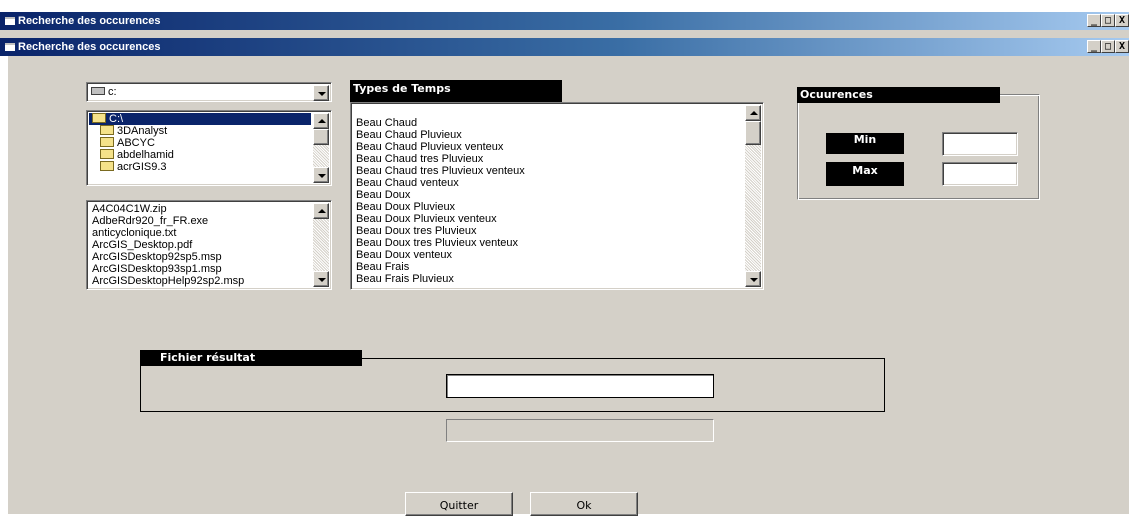 This screenshot has width=1129, height=519. What do you see at coordinates (200, 155) in the screenshot?
I see `list-item: abdelhamid` at bounding box center [200, 155].